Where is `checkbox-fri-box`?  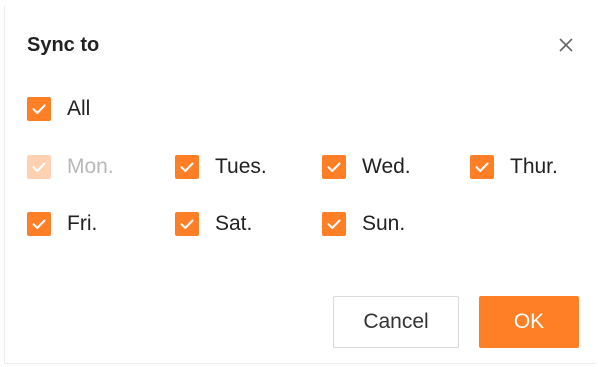 checkbox-fri-box is located at coordinates (39, 224).